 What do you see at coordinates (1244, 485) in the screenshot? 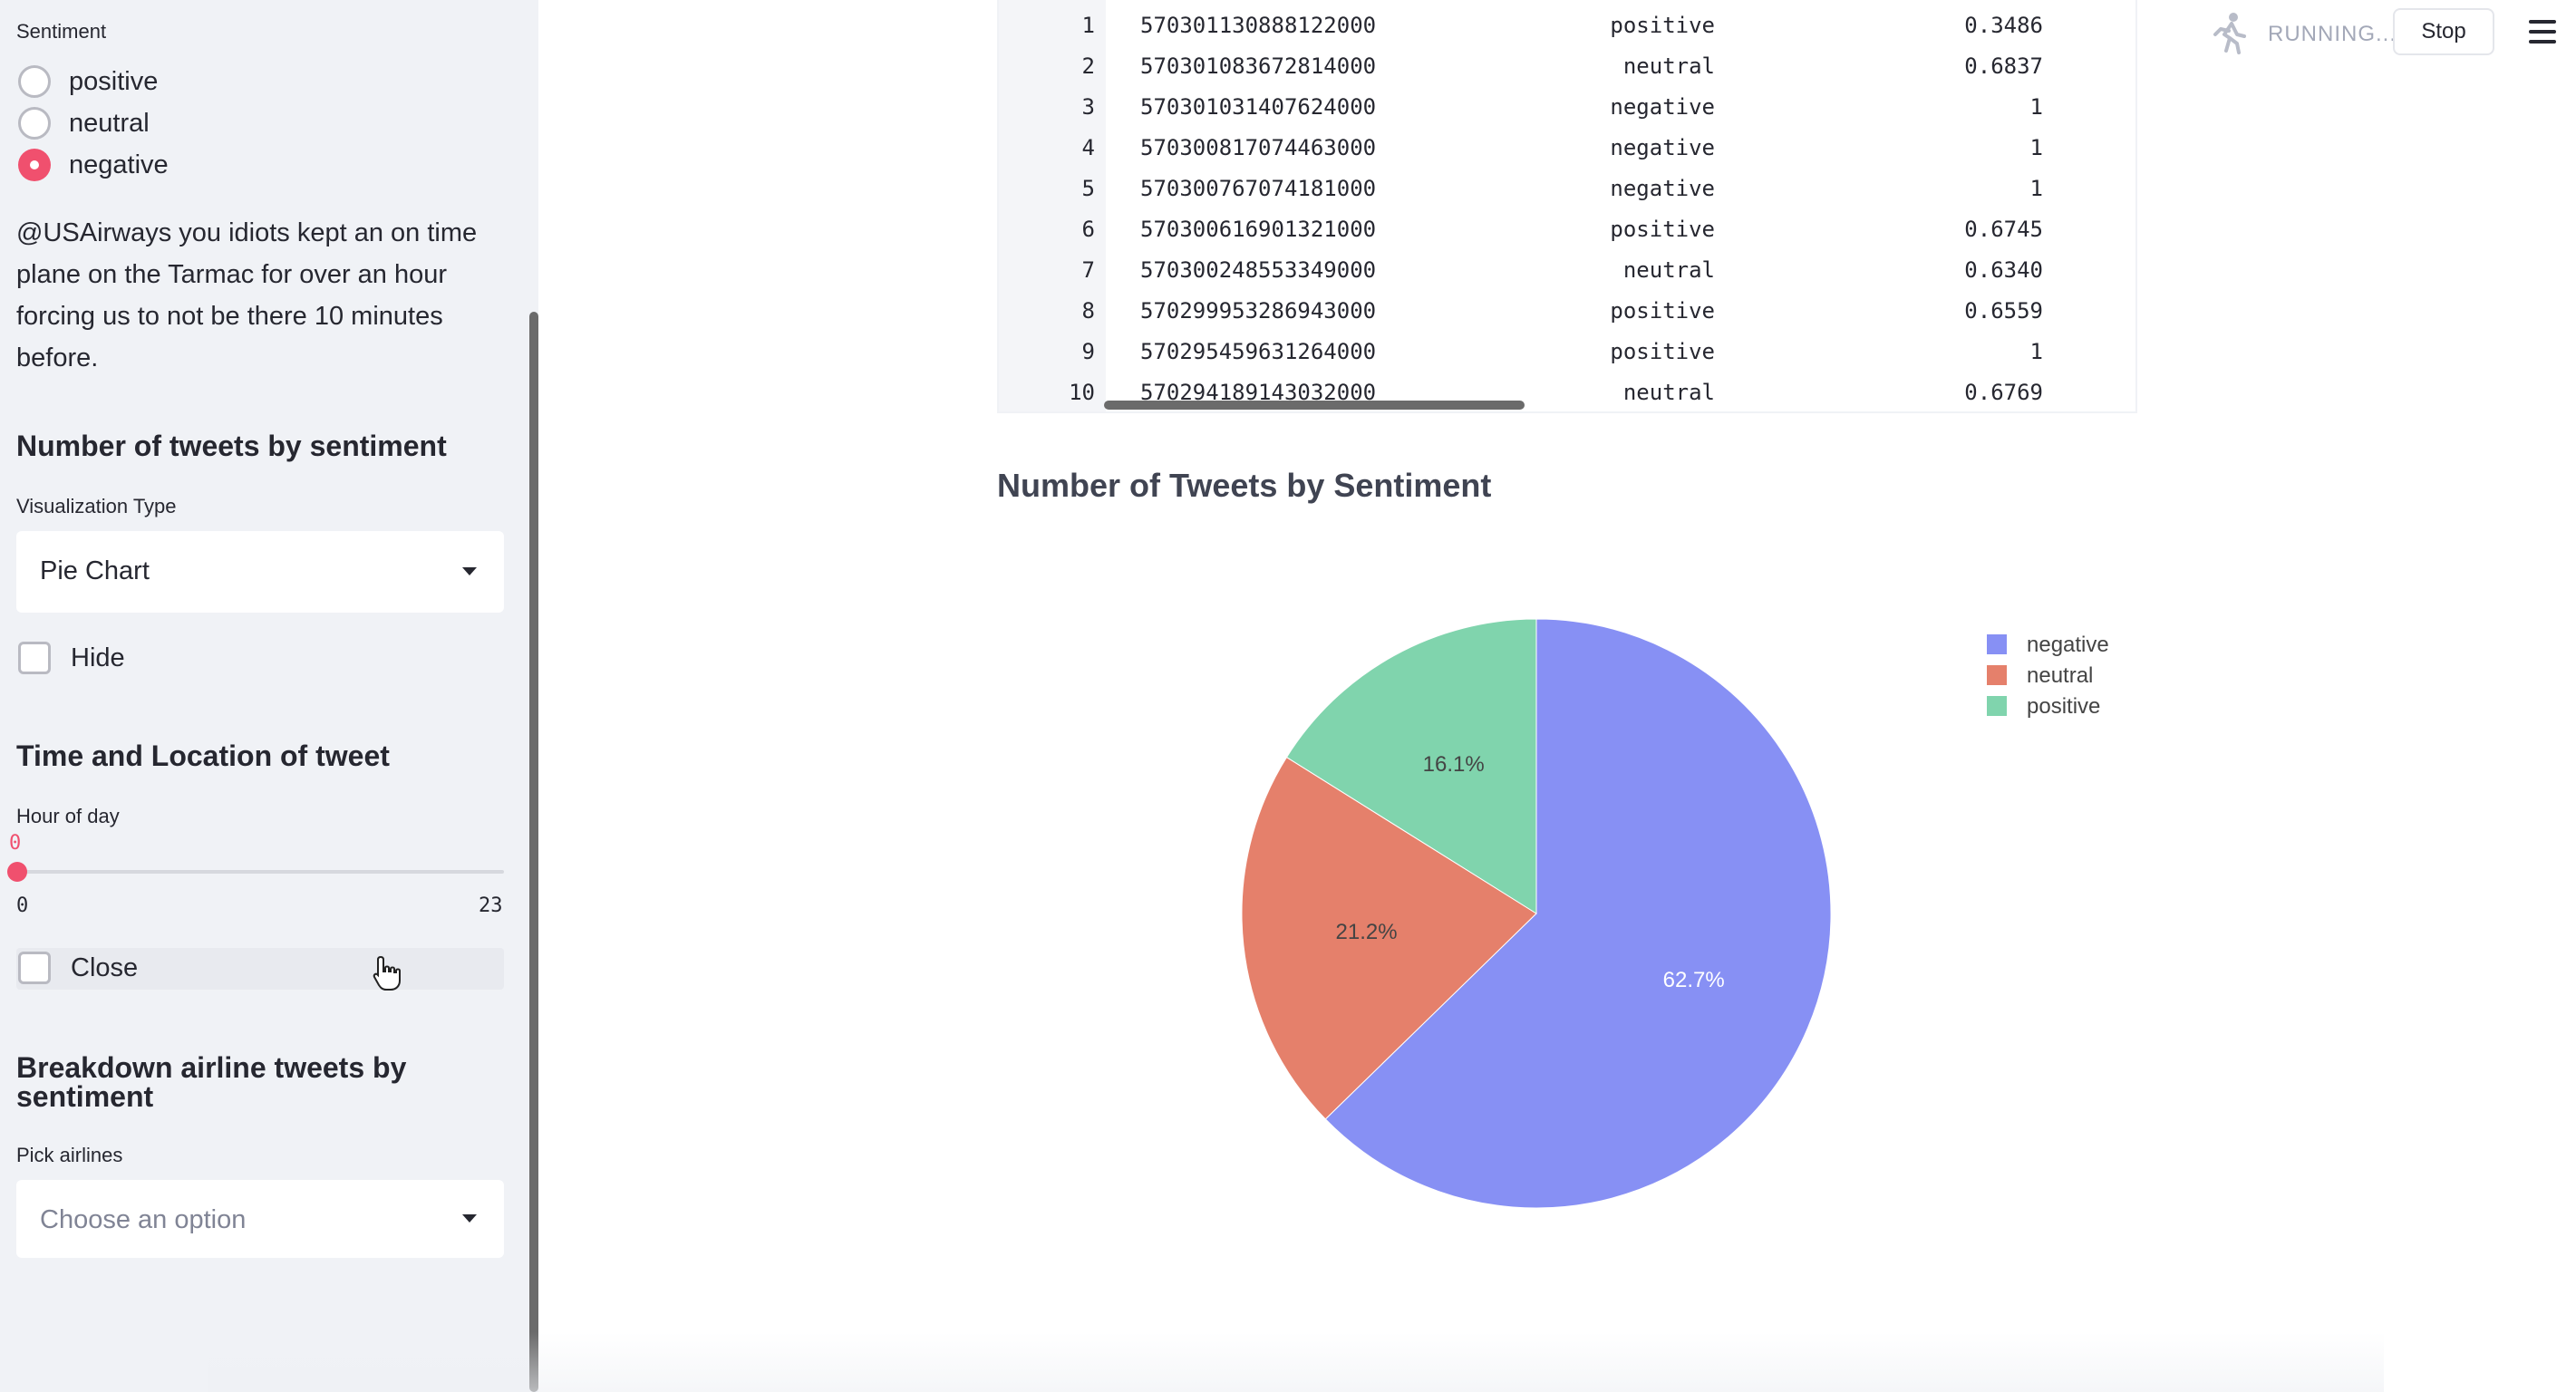
I see `chart-title: Number of Tweets by Sentiment` at bounding box center [1244, 485].